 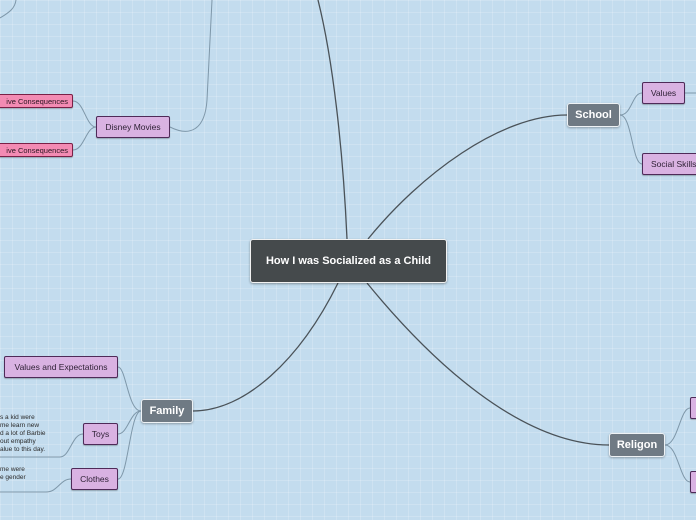 I want to click on subtopic-values-and-expectations-label: Values and Expectations, so click(x=61, y=367).